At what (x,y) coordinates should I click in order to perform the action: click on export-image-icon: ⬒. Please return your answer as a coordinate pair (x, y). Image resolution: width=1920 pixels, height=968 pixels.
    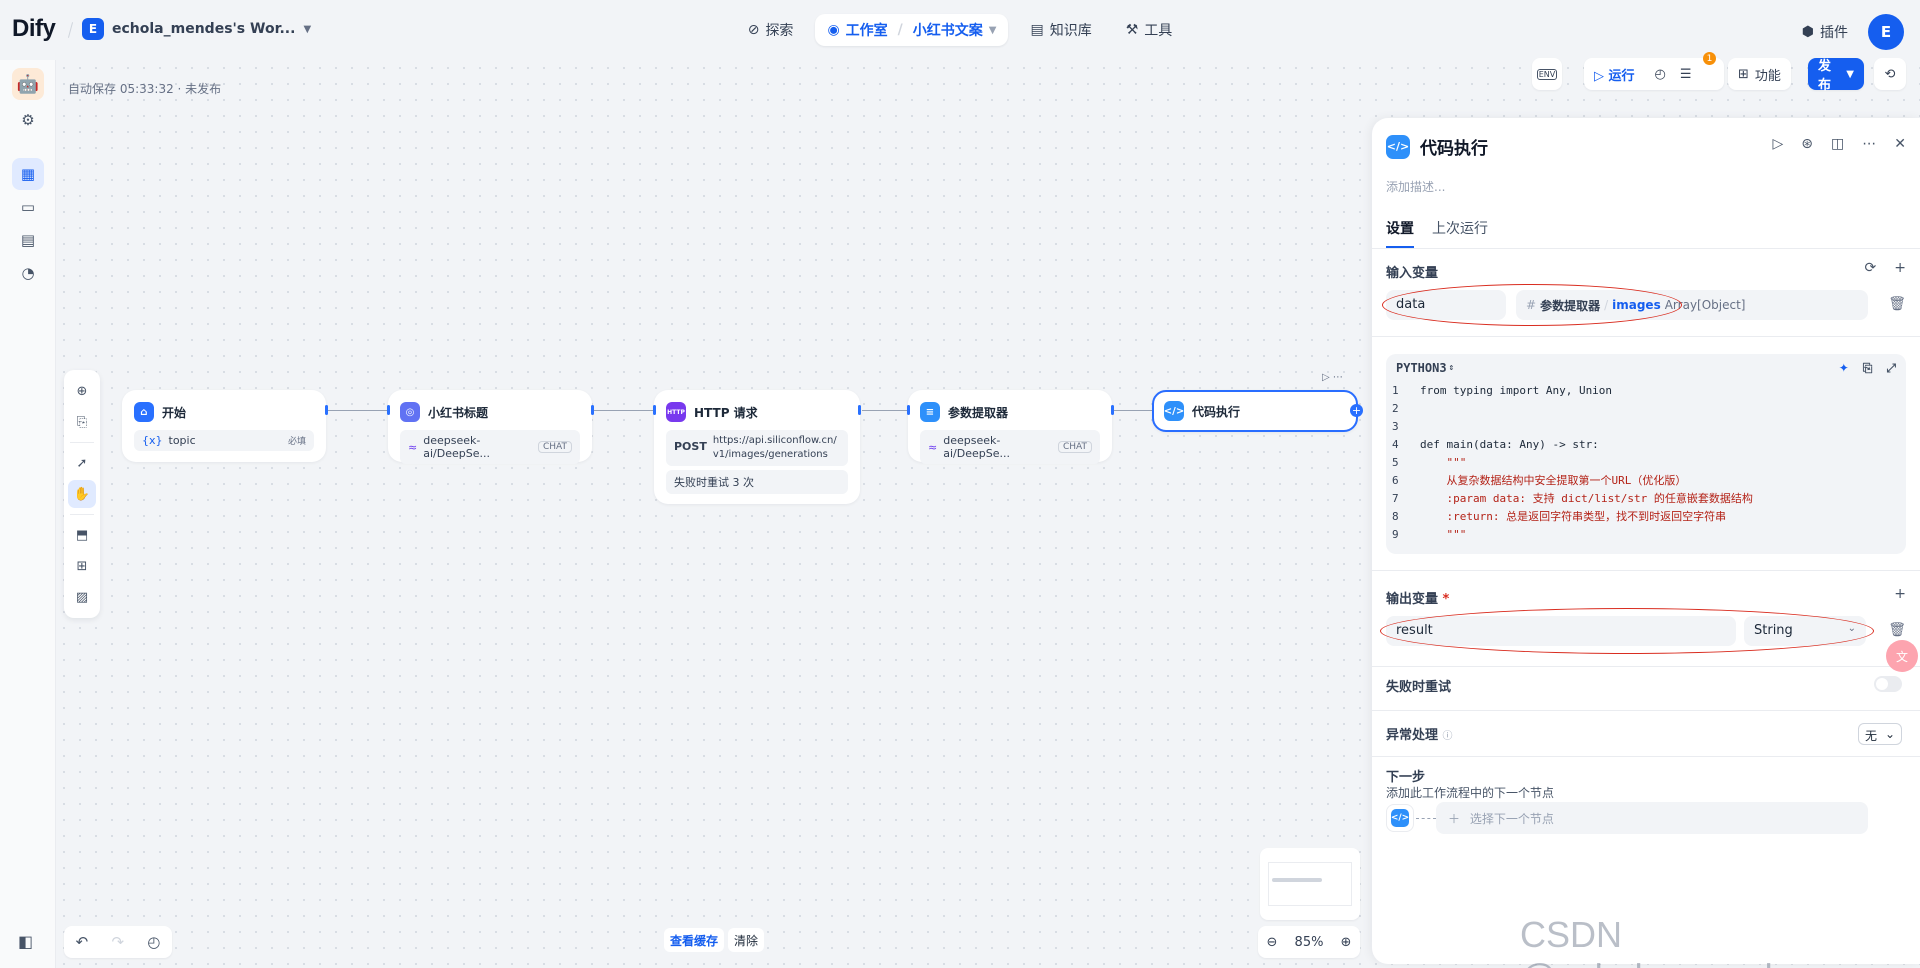
    Looking at the image, I should click on (82, 535).